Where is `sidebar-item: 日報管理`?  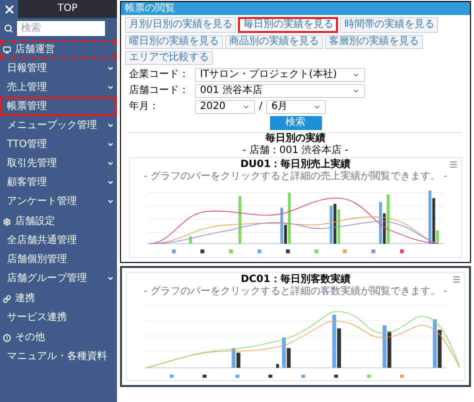 sidebar-item: 日報管理 is located at coordinates (58, 68).